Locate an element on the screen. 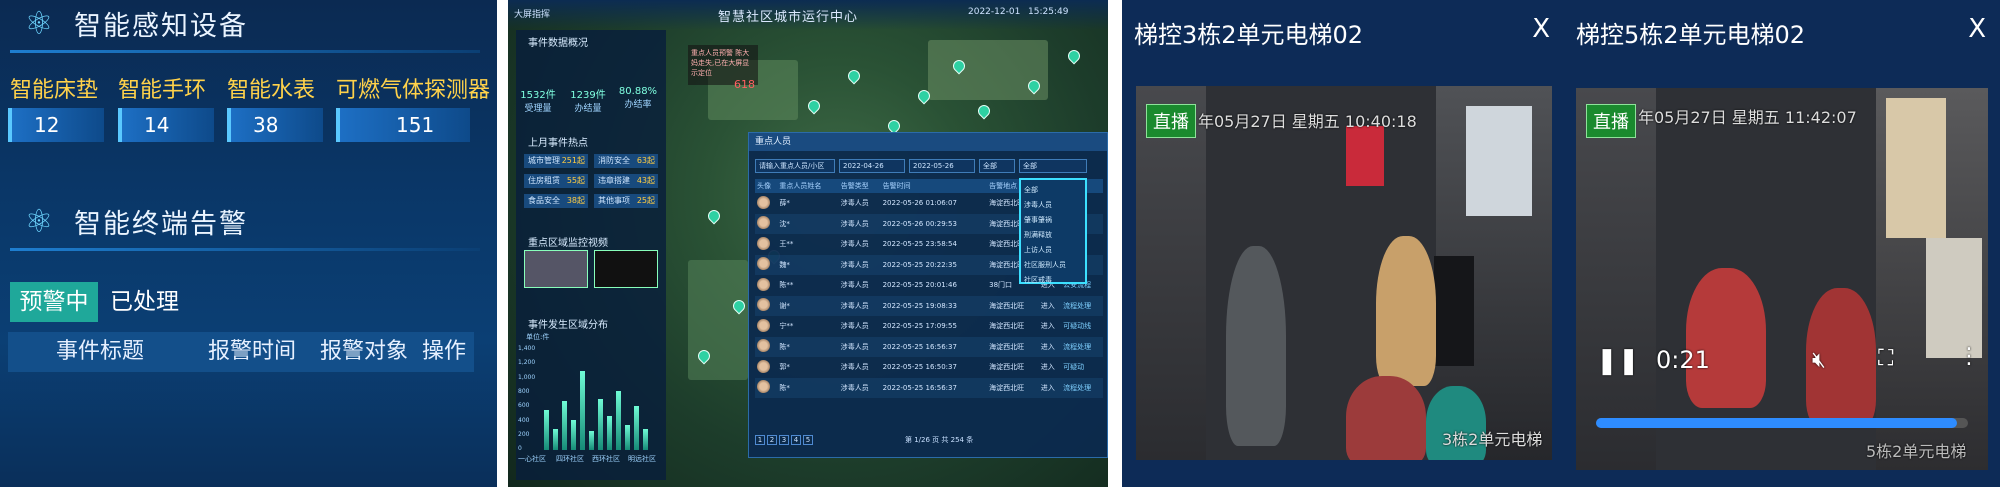 This screenshot has width=2000, height=487. monitor-title: 重点区域监控视频 is located at coordinates (568, 243).